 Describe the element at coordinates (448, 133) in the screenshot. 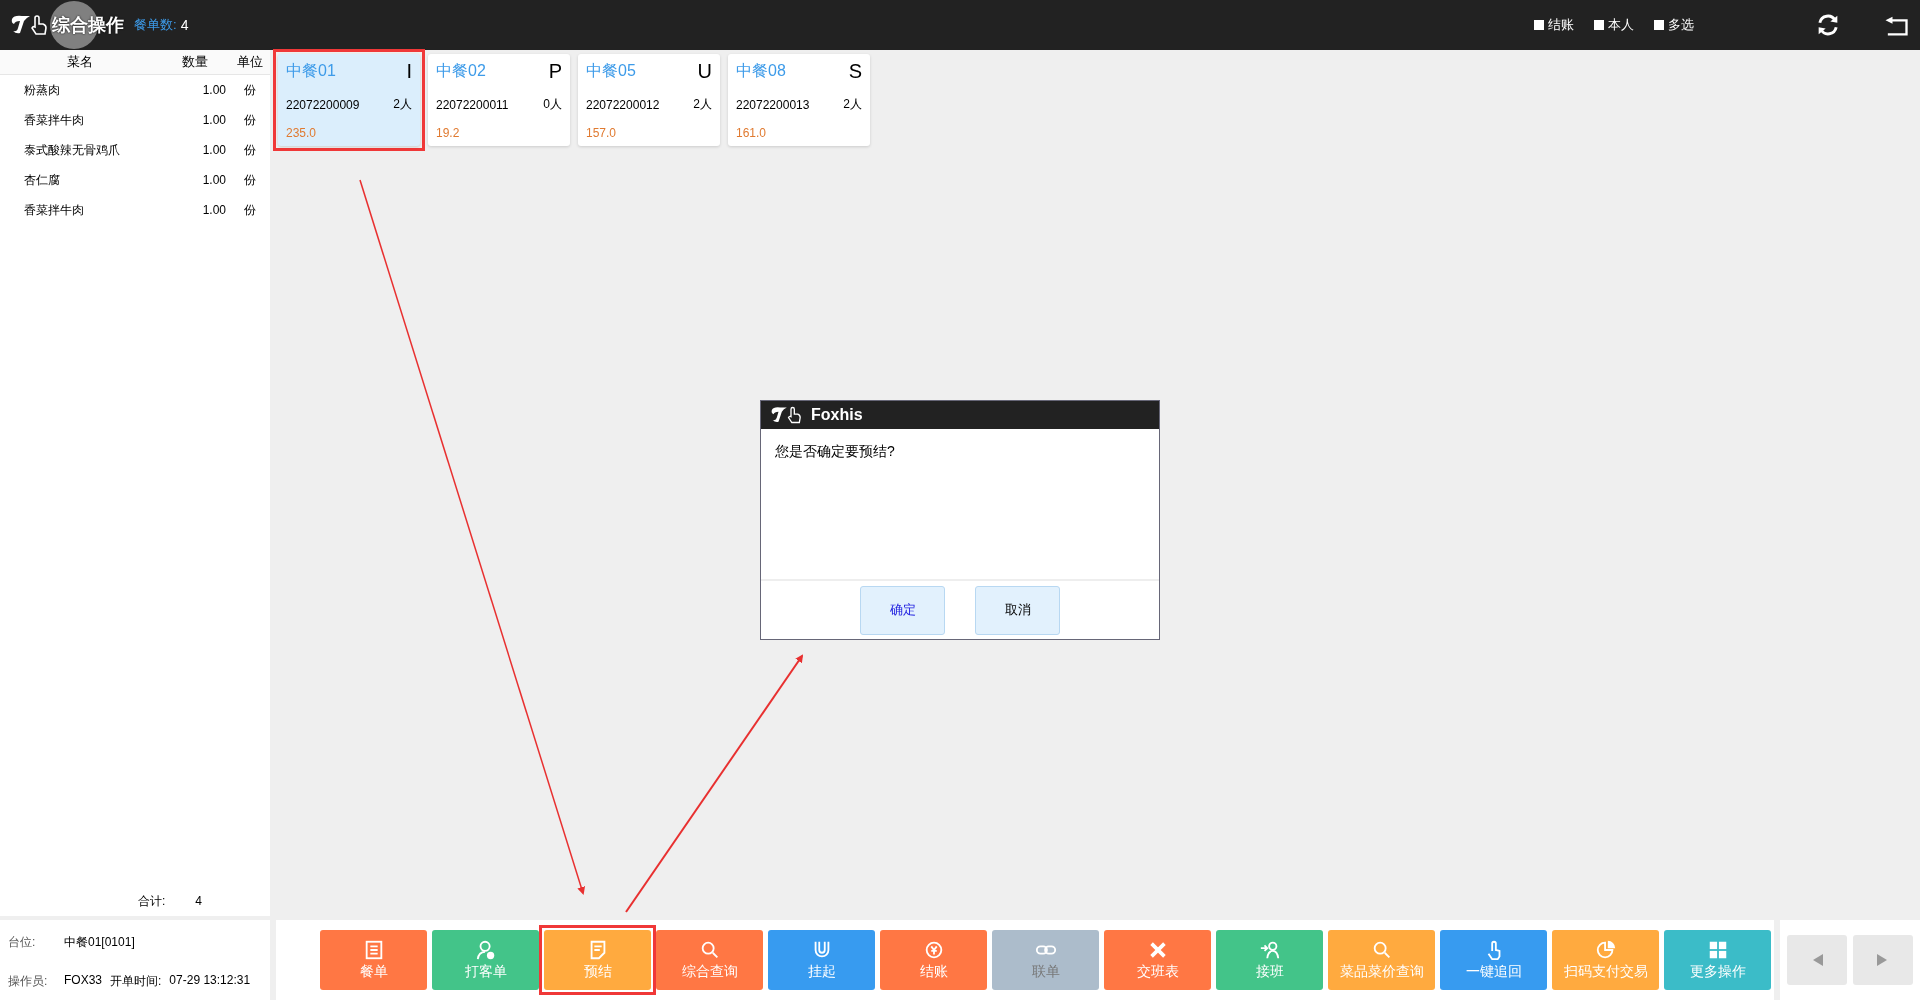

I see `order-amount: 19.2` at that location.